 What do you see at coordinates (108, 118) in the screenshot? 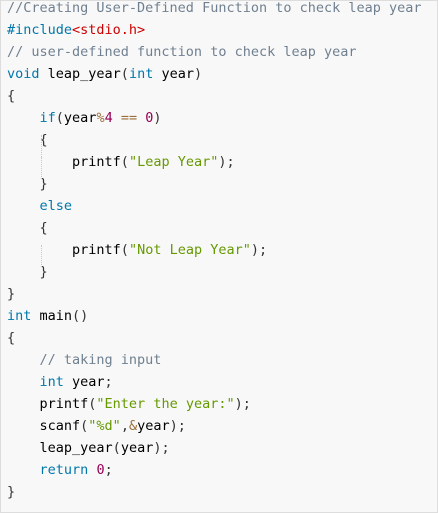
I see `code-token-number: 4` at bounding box center [108, 118].